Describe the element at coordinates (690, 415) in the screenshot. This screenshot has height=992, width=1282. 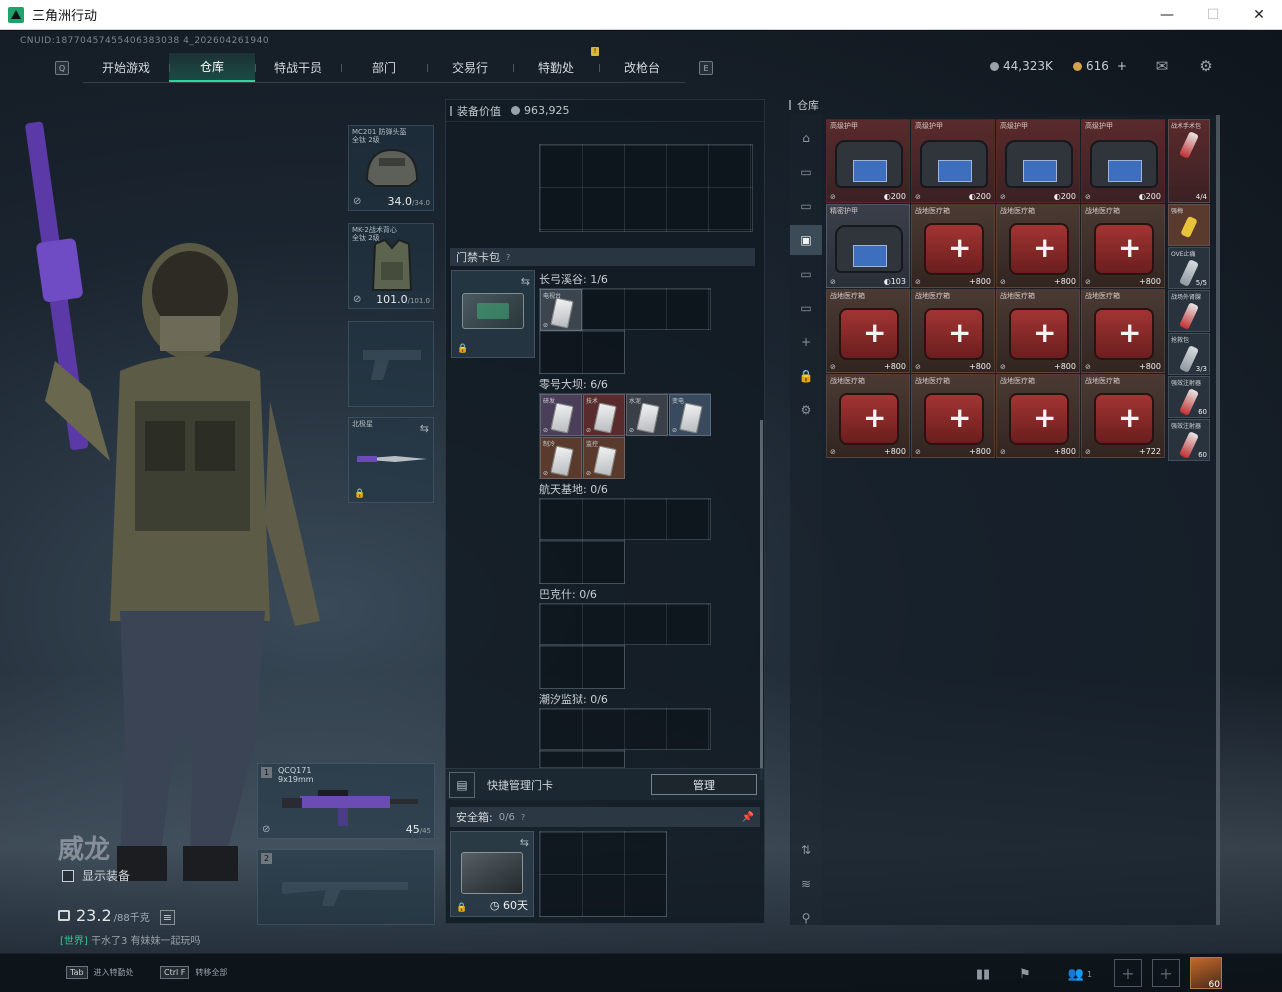
I see `keycard-item: 变电 ⊘` at that location.